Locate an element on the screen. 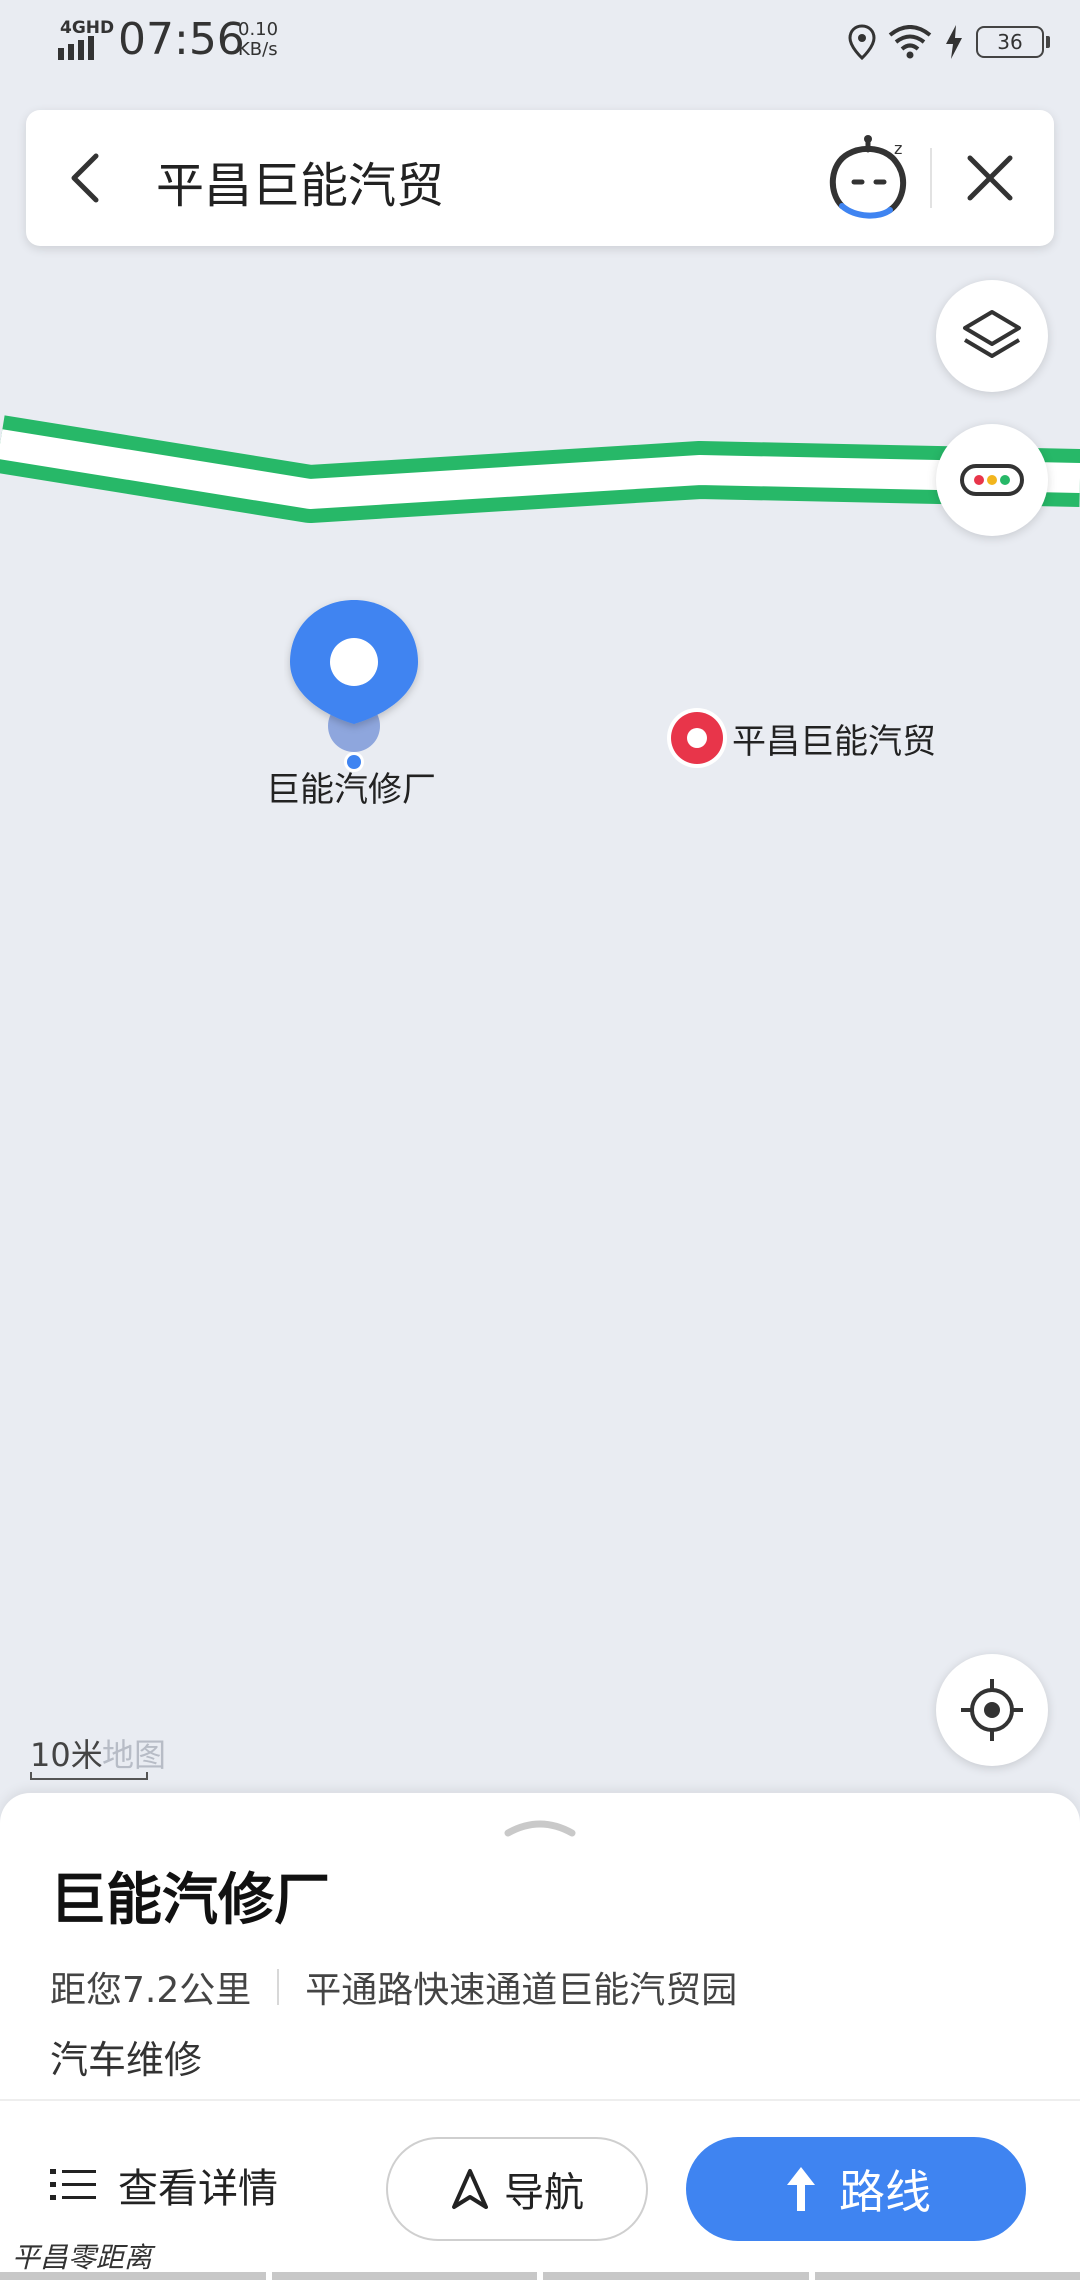  system-nav-strip is located at coordinates (540, 2276).